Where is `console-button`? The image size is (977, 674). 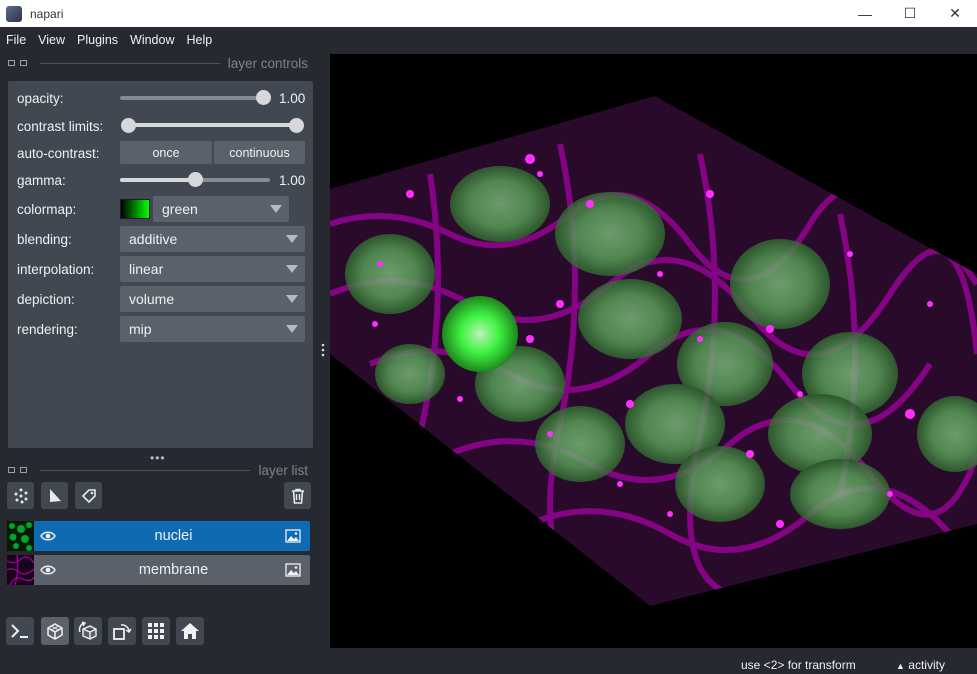
console-button is located at coordinates (20, 631).